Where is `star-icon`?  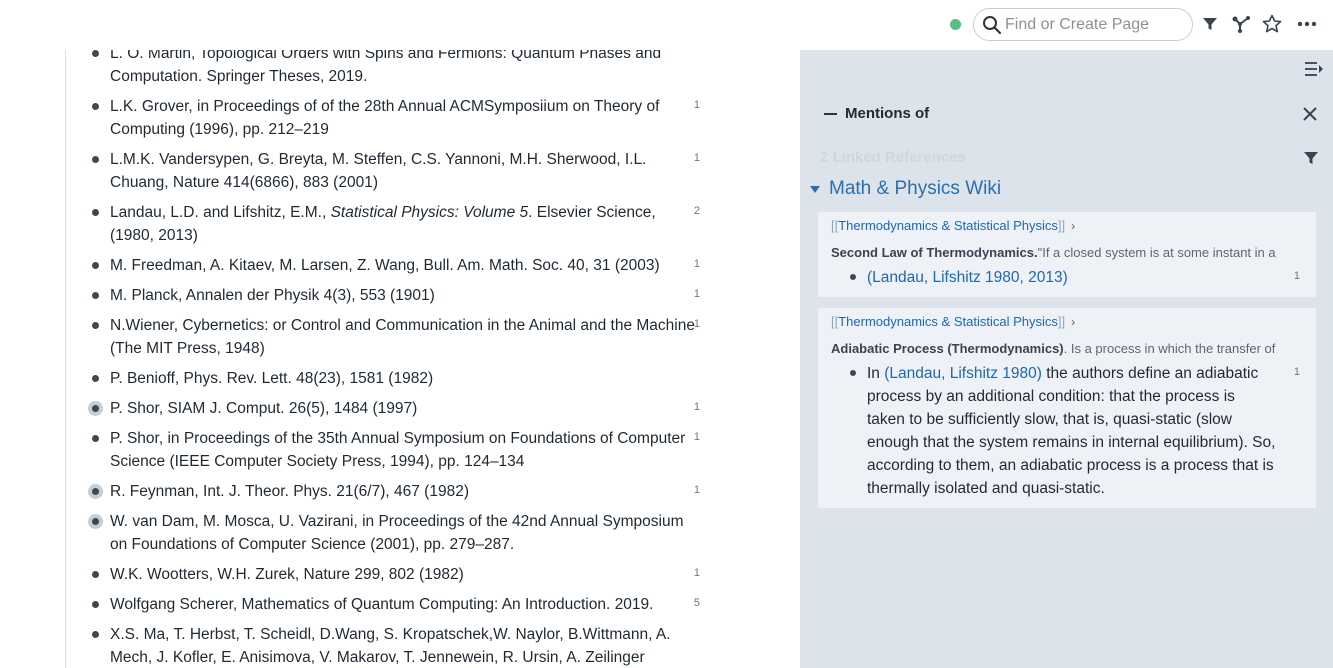
star-icon is located at coordinates (1272, 23).